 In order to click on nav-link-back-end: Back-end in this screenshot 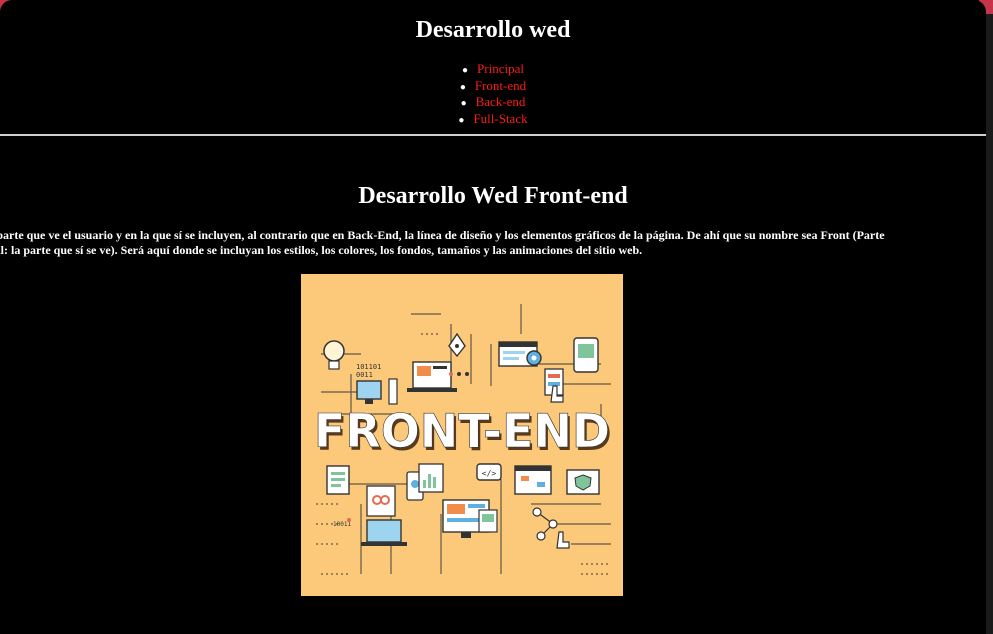, I will do `click(501, 101)`.